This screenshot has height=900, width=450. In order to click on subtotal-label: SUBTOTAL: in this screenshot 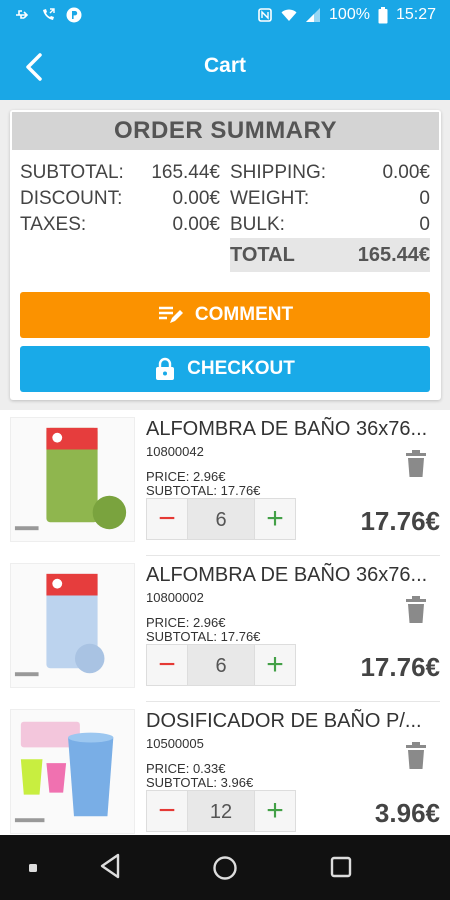, I will do `click(72, 172)`.